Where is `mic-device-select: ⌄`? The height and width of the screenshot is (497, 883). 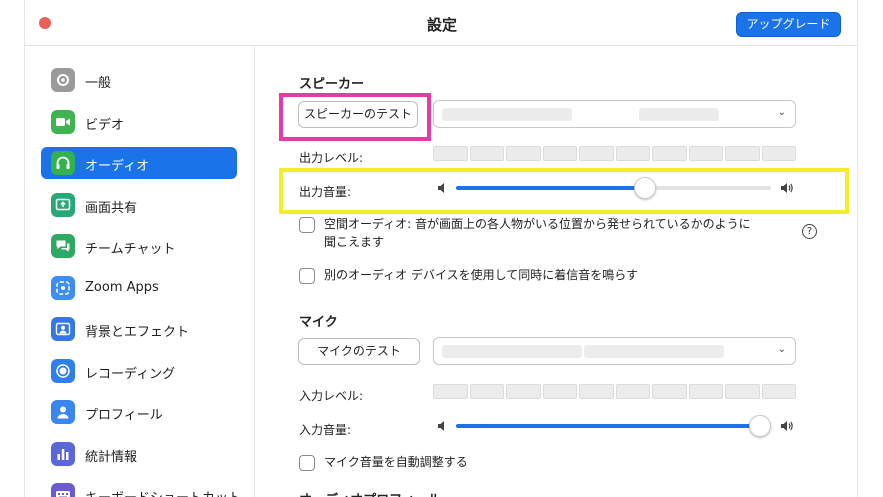 mic-device-select: ⌄ is located at coordinates (614, 351).